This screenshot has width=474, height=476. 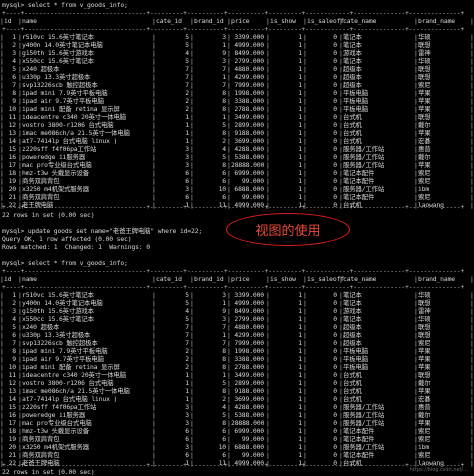 I want to click on table-cell: g150th 15.6英寸游戏本, so click(x=58, y=53).